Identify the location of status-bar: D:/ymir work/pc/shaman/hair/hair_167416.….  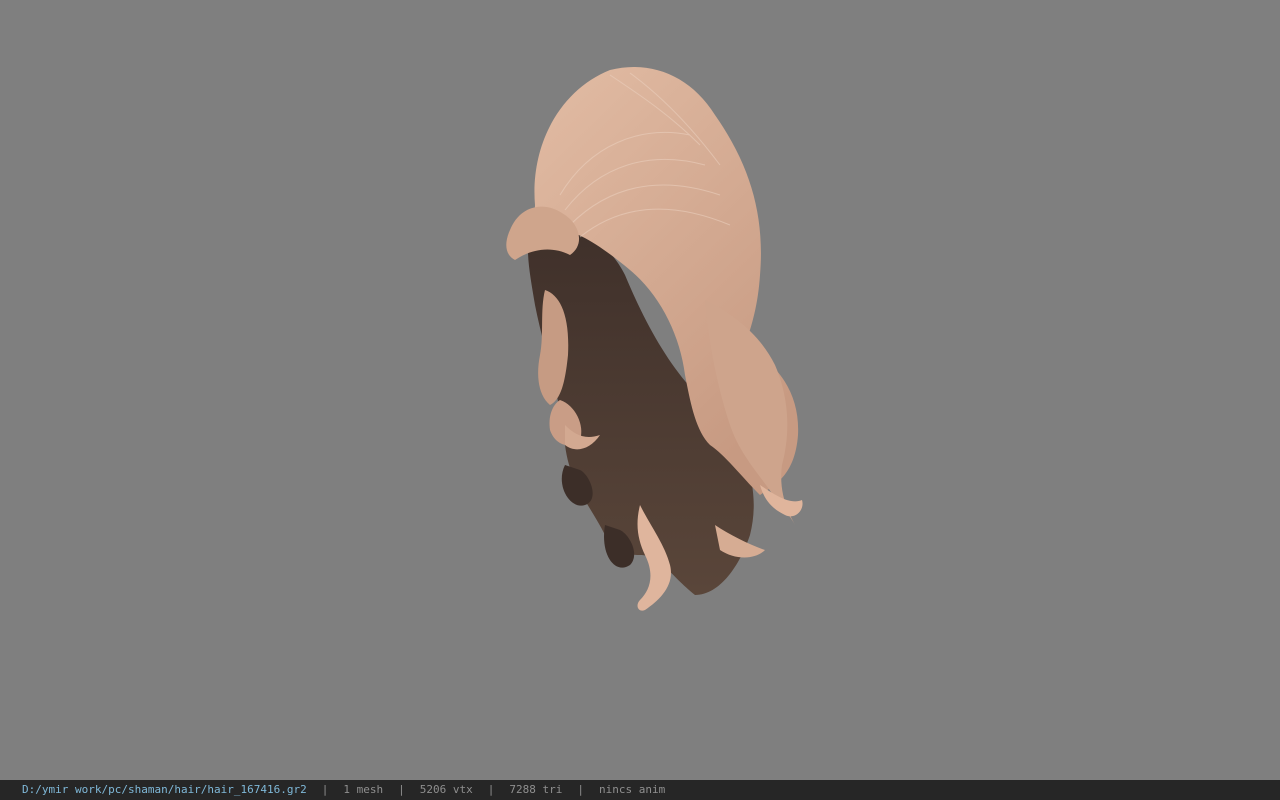
(640, 790).